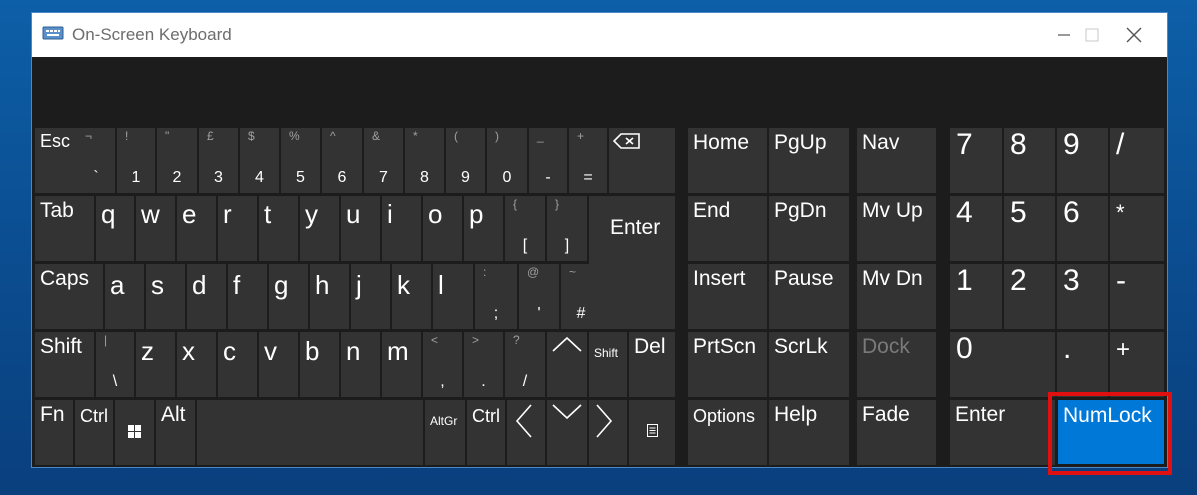 This screenshot has width=1197, height=495. Describe the element at coordinates (525, 364) in the screenshot. I see `key-slash: ? /` at that location.